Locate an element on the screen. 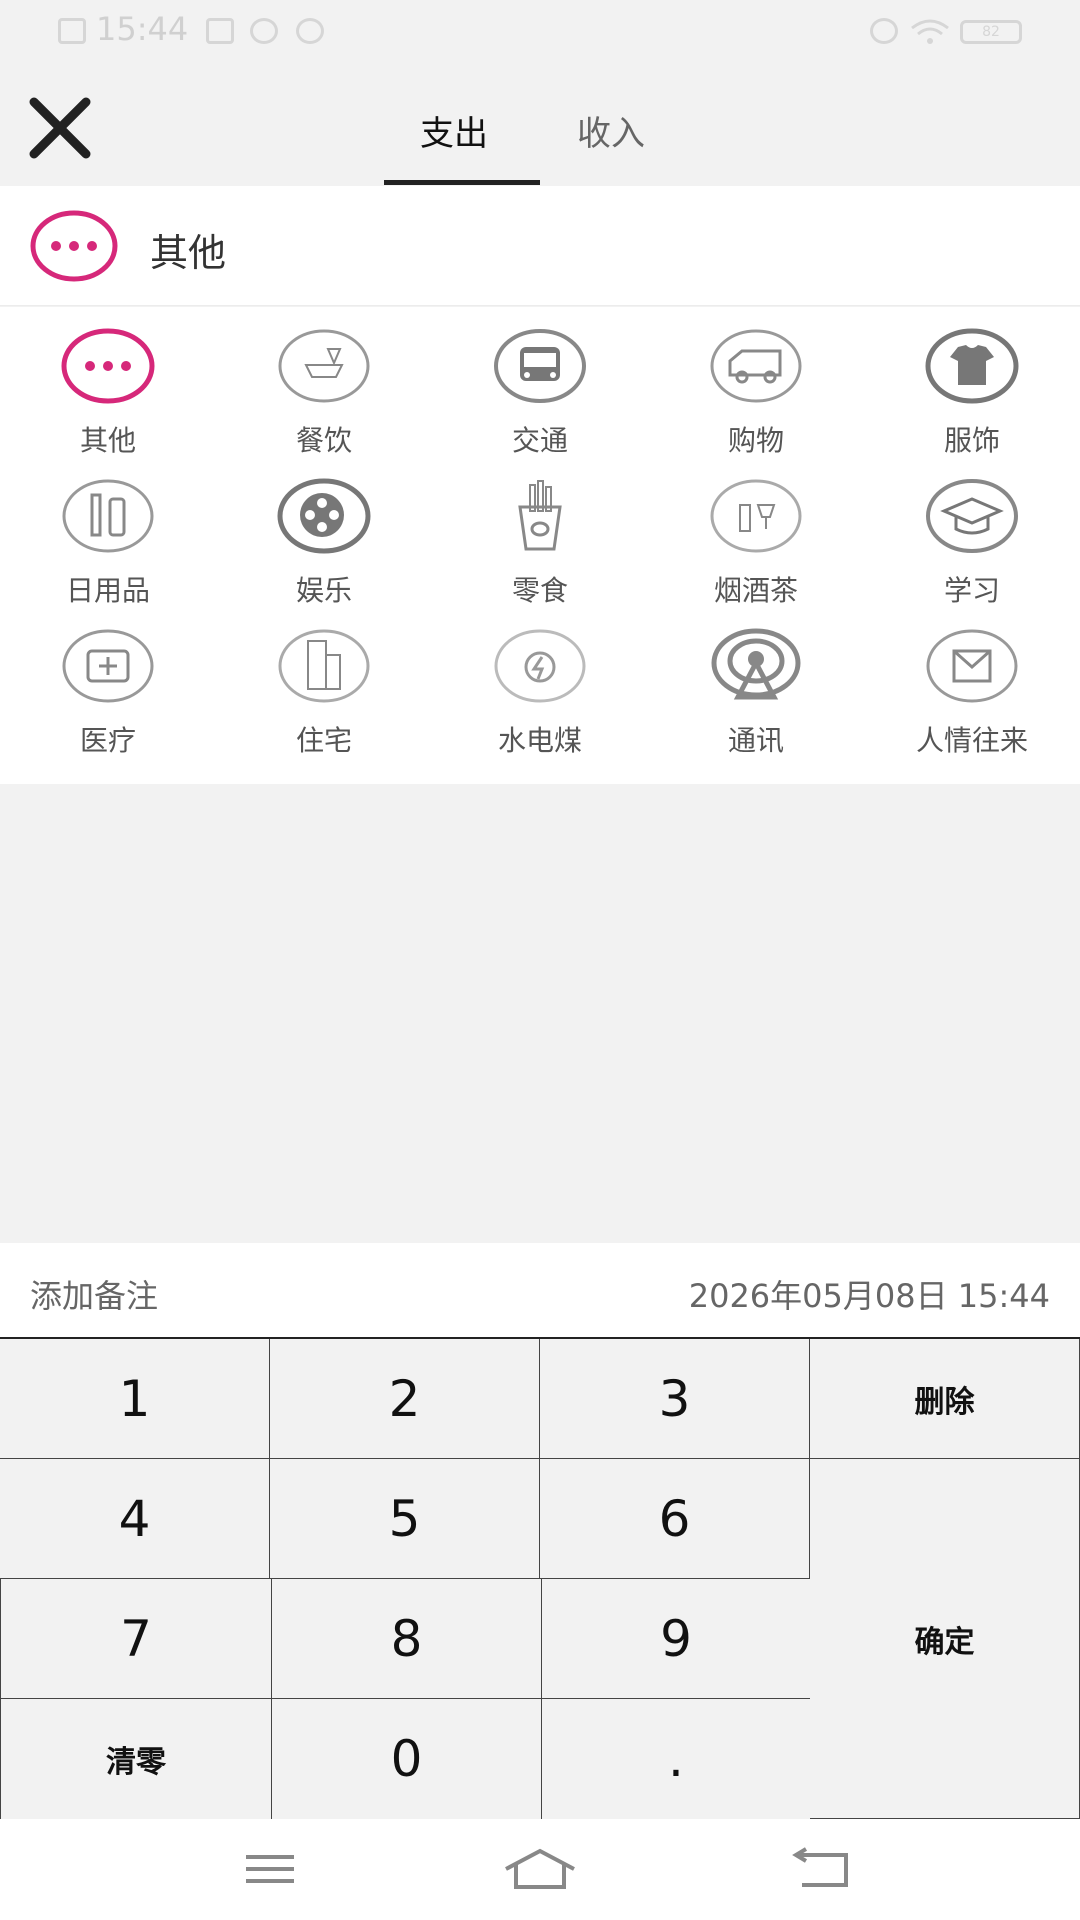 This screenshot has height=1920, width=1080. key-1: 1 is located at coordinates (135, 1399).